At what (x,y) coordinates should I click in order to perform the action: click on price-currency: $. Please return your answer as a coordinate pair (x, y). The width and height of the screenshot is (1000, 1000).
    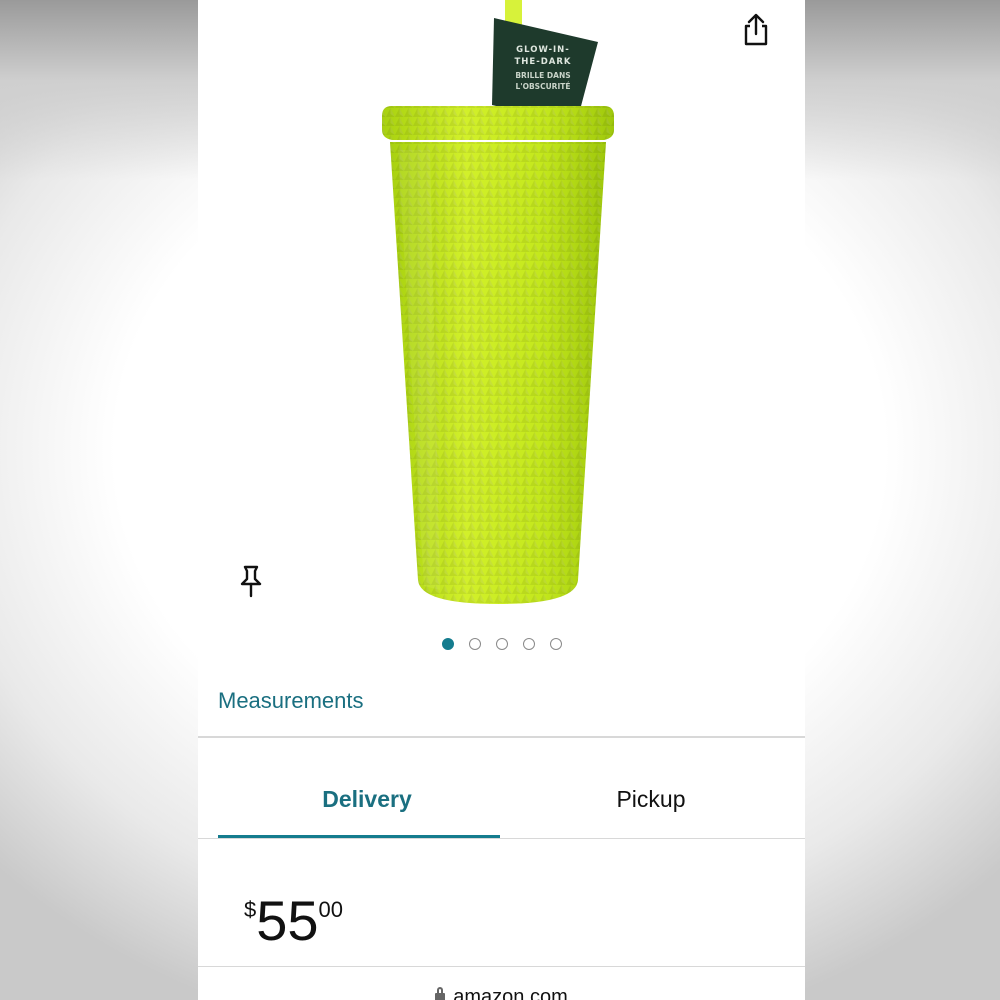
    Looking at the image, I should click on (250, 909).